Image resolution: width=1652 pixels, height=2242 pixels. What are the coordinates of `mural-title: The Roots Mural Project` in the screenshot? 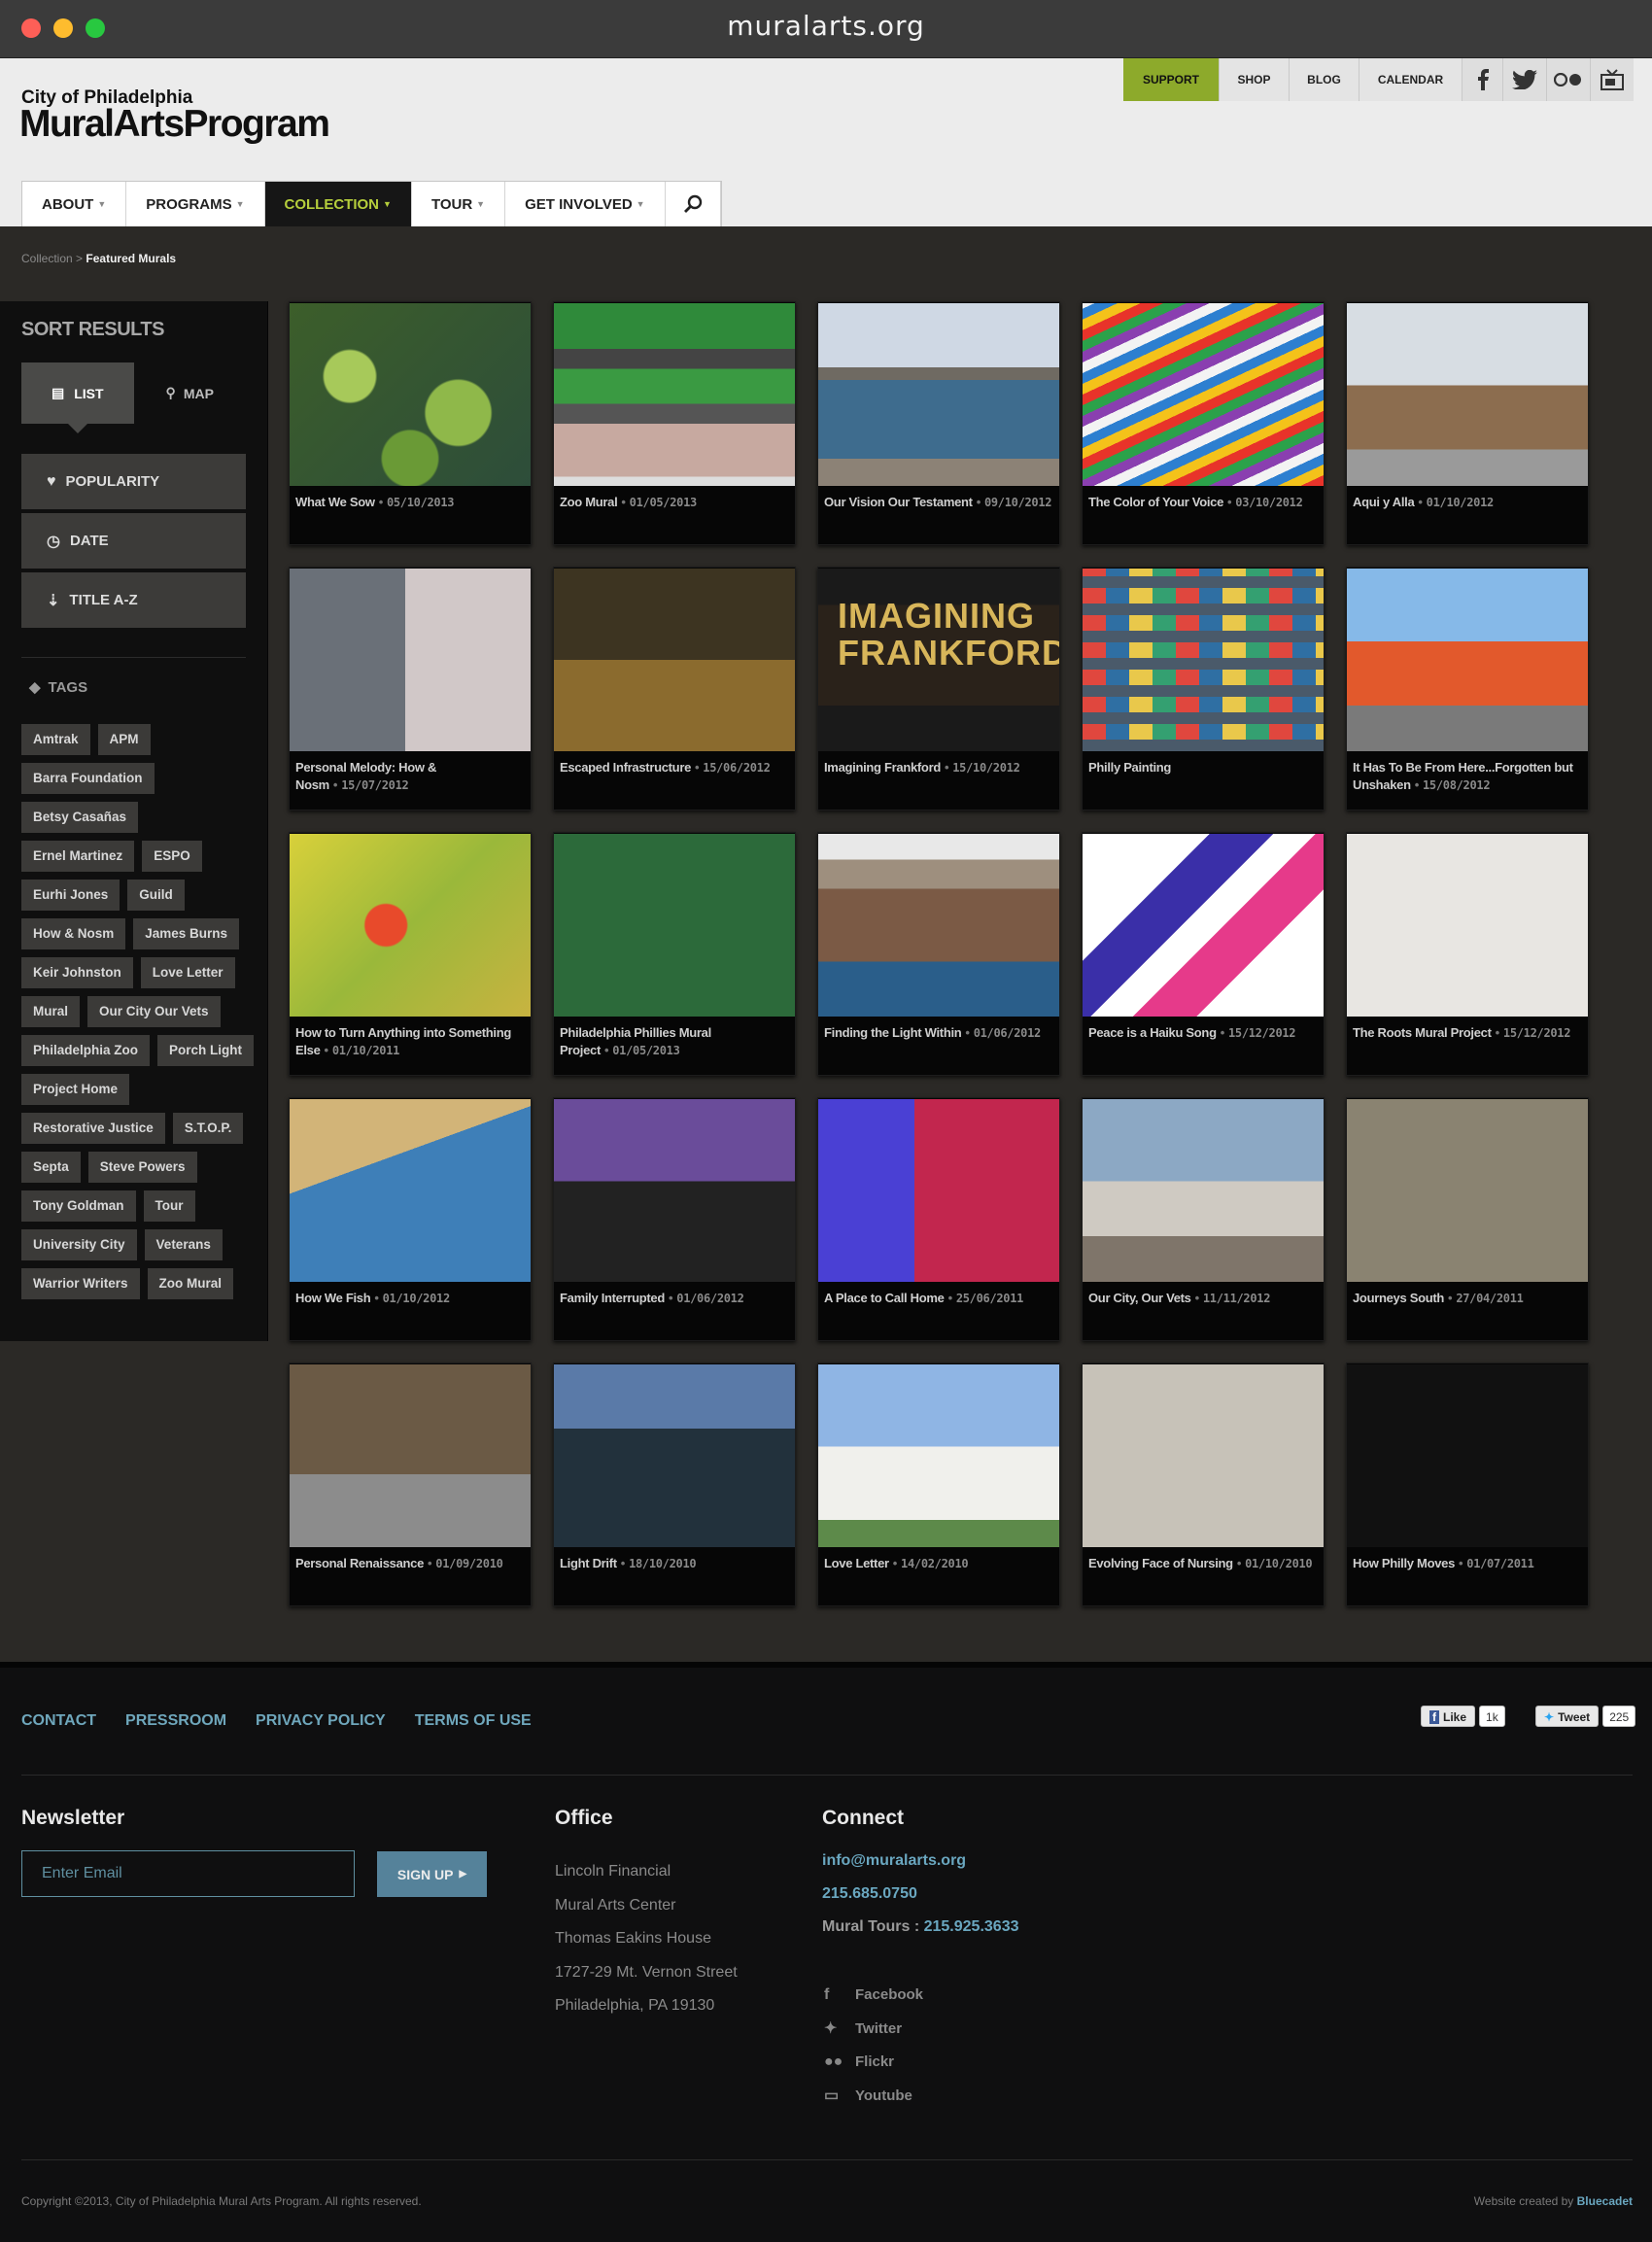 It's located at (1423, 1032).